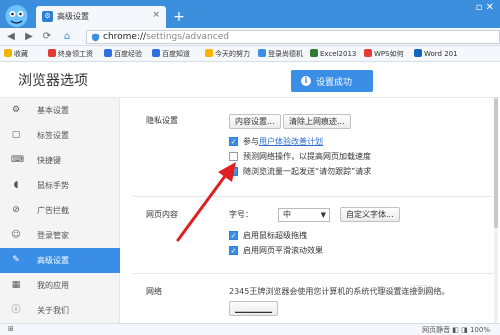  Describe the element at coordinates (485, 7) in the screenshot. I see `window-controls: ▫ ✕` at that location.